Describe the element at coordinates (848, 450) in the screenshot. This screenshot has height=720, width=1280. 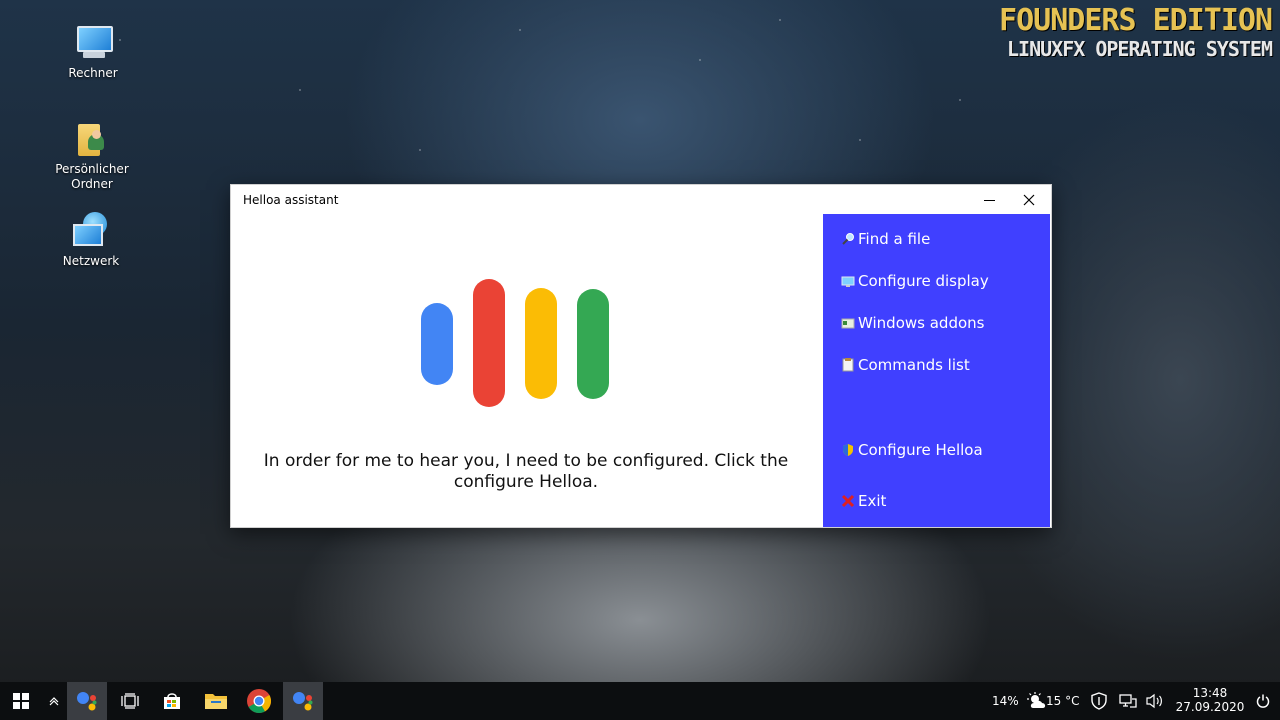
I see `settings-shield-icon` at that location.